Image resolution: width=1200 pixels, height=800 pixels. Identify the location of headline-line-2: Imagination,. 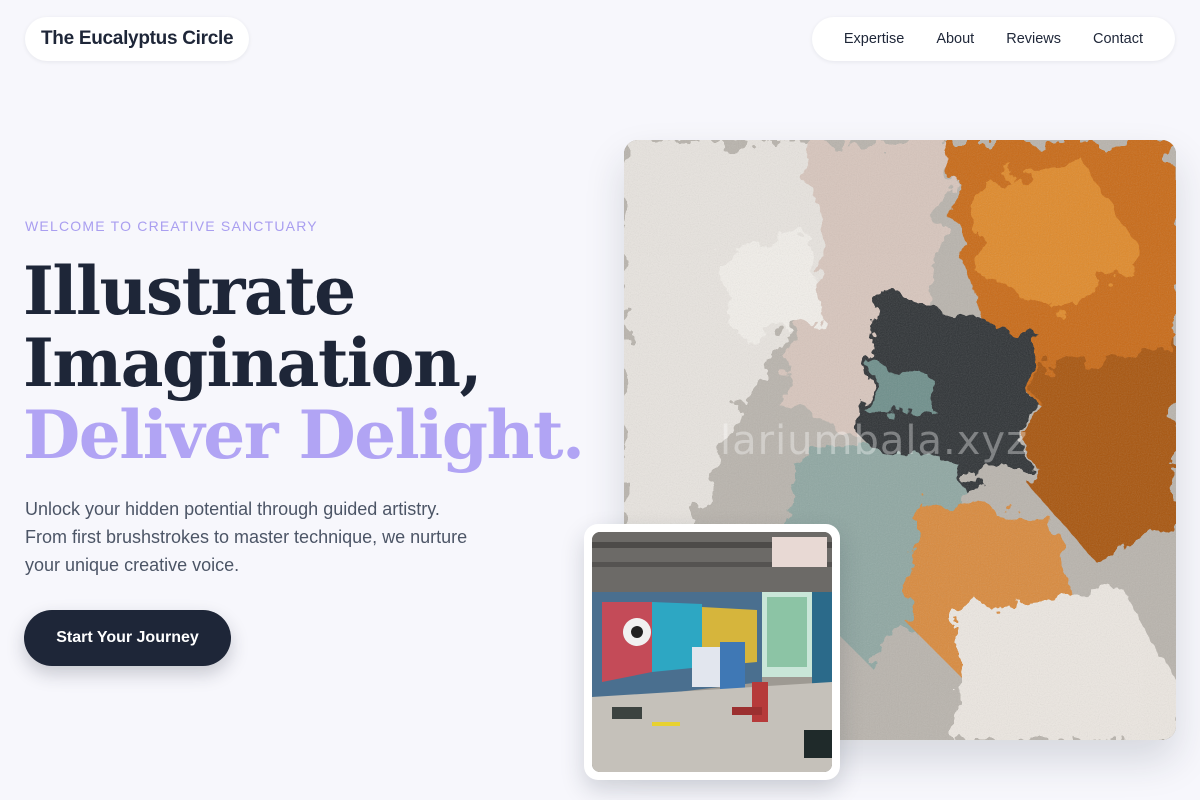
(253, 363).